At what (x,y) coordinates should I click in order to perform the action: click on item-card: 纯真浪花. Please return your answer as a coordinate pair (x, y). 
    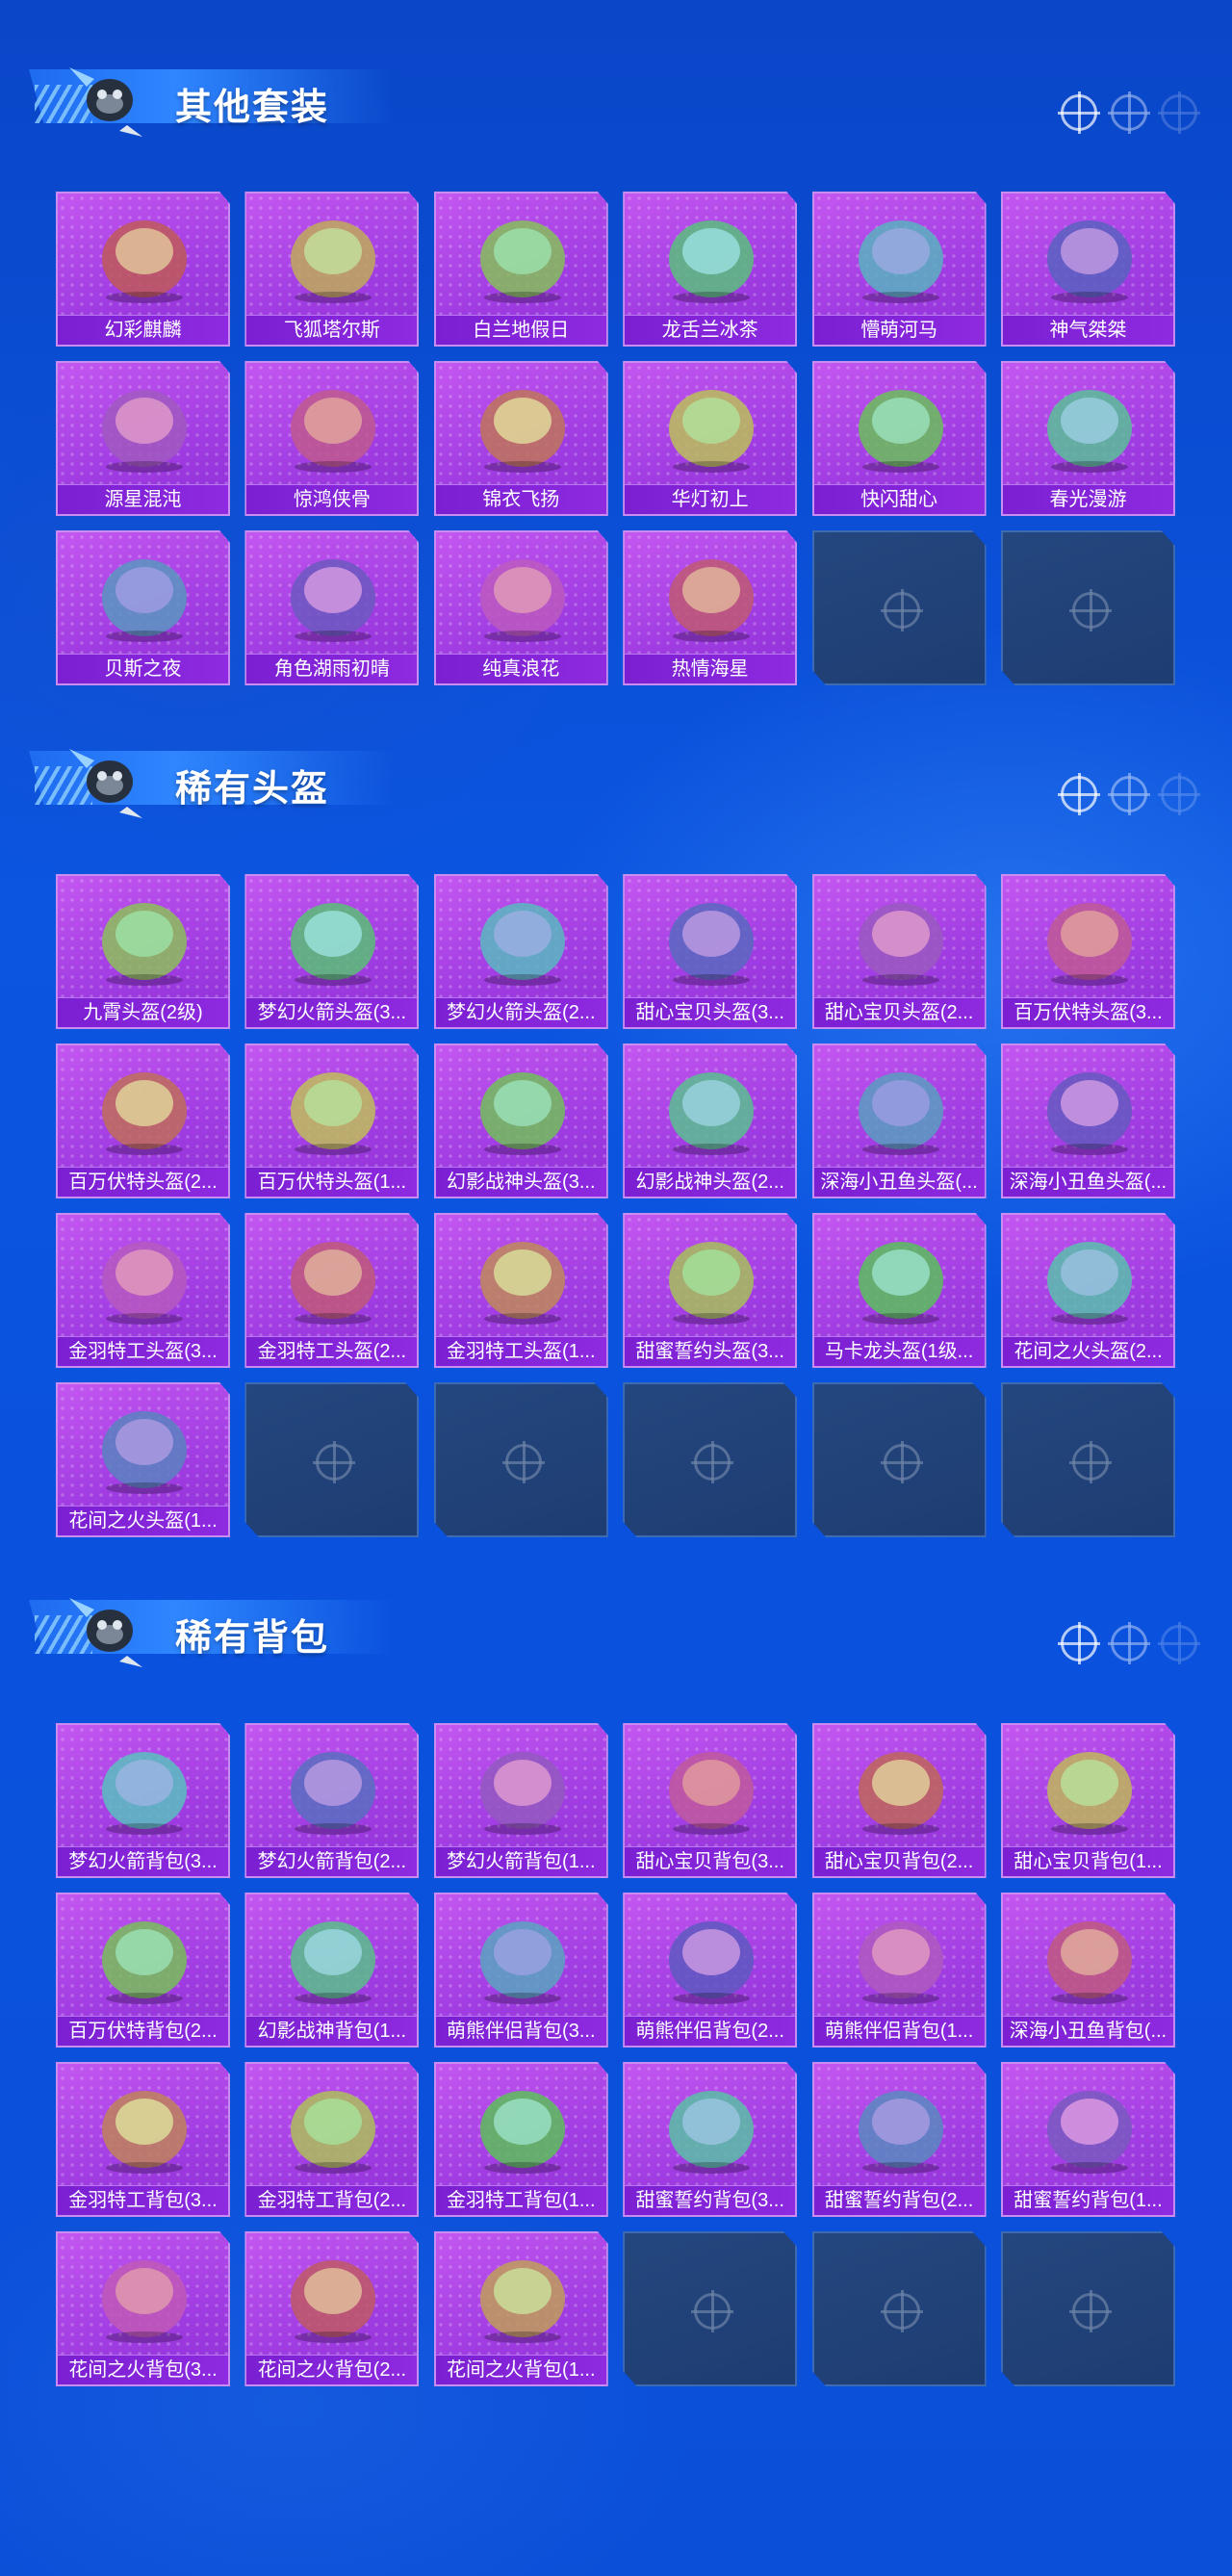
    Looking at the image, I should click on (520, 607).